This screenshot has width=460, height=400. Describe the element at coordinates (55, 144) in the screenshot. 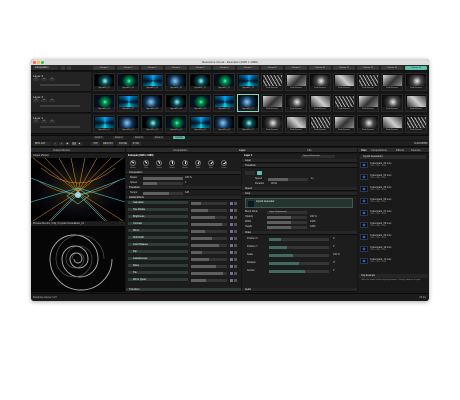

I see `bpm-minus-button: −` at that location.